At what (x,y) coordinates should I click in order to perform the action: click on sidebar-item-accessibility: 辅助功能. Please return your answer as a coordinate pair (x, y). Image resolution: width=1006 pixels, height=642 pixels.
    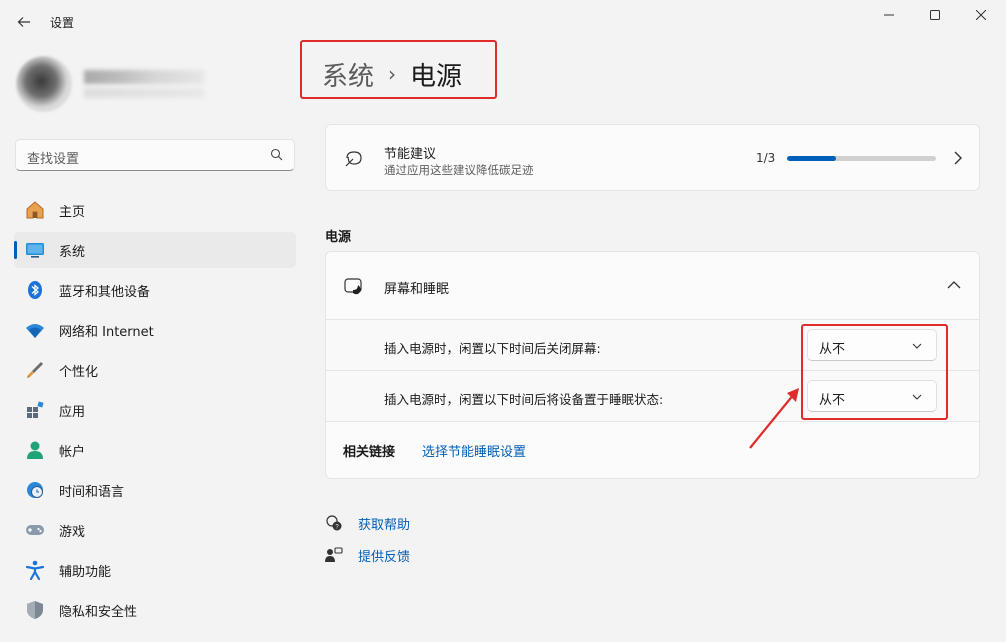
    Looking at the image, I should click on (155, 570).